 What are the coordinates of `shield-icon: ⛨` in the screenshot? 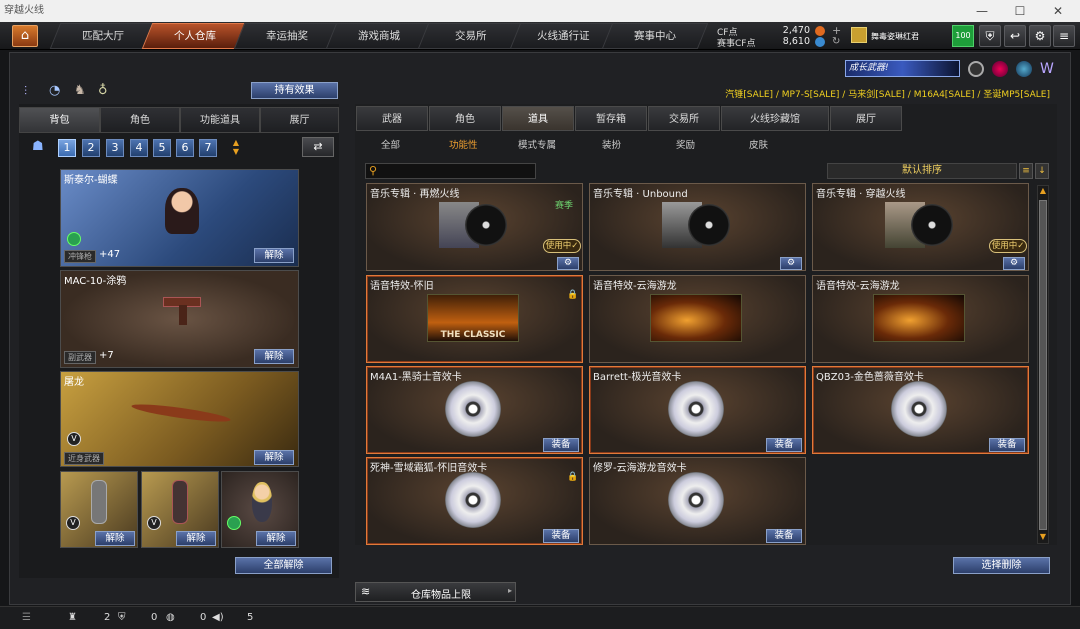 It's located at (990, 36).